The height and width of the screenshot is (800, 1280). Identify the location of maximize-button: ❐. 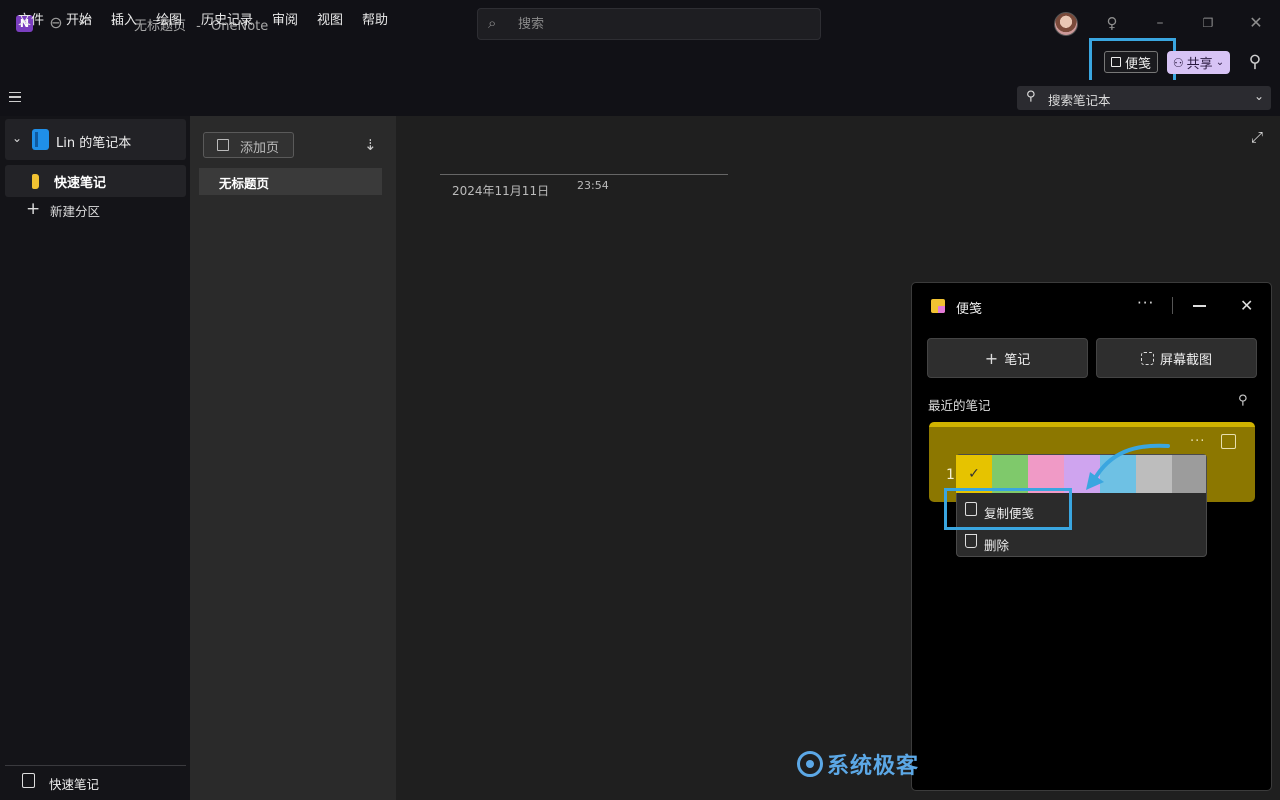
(1208, 23).